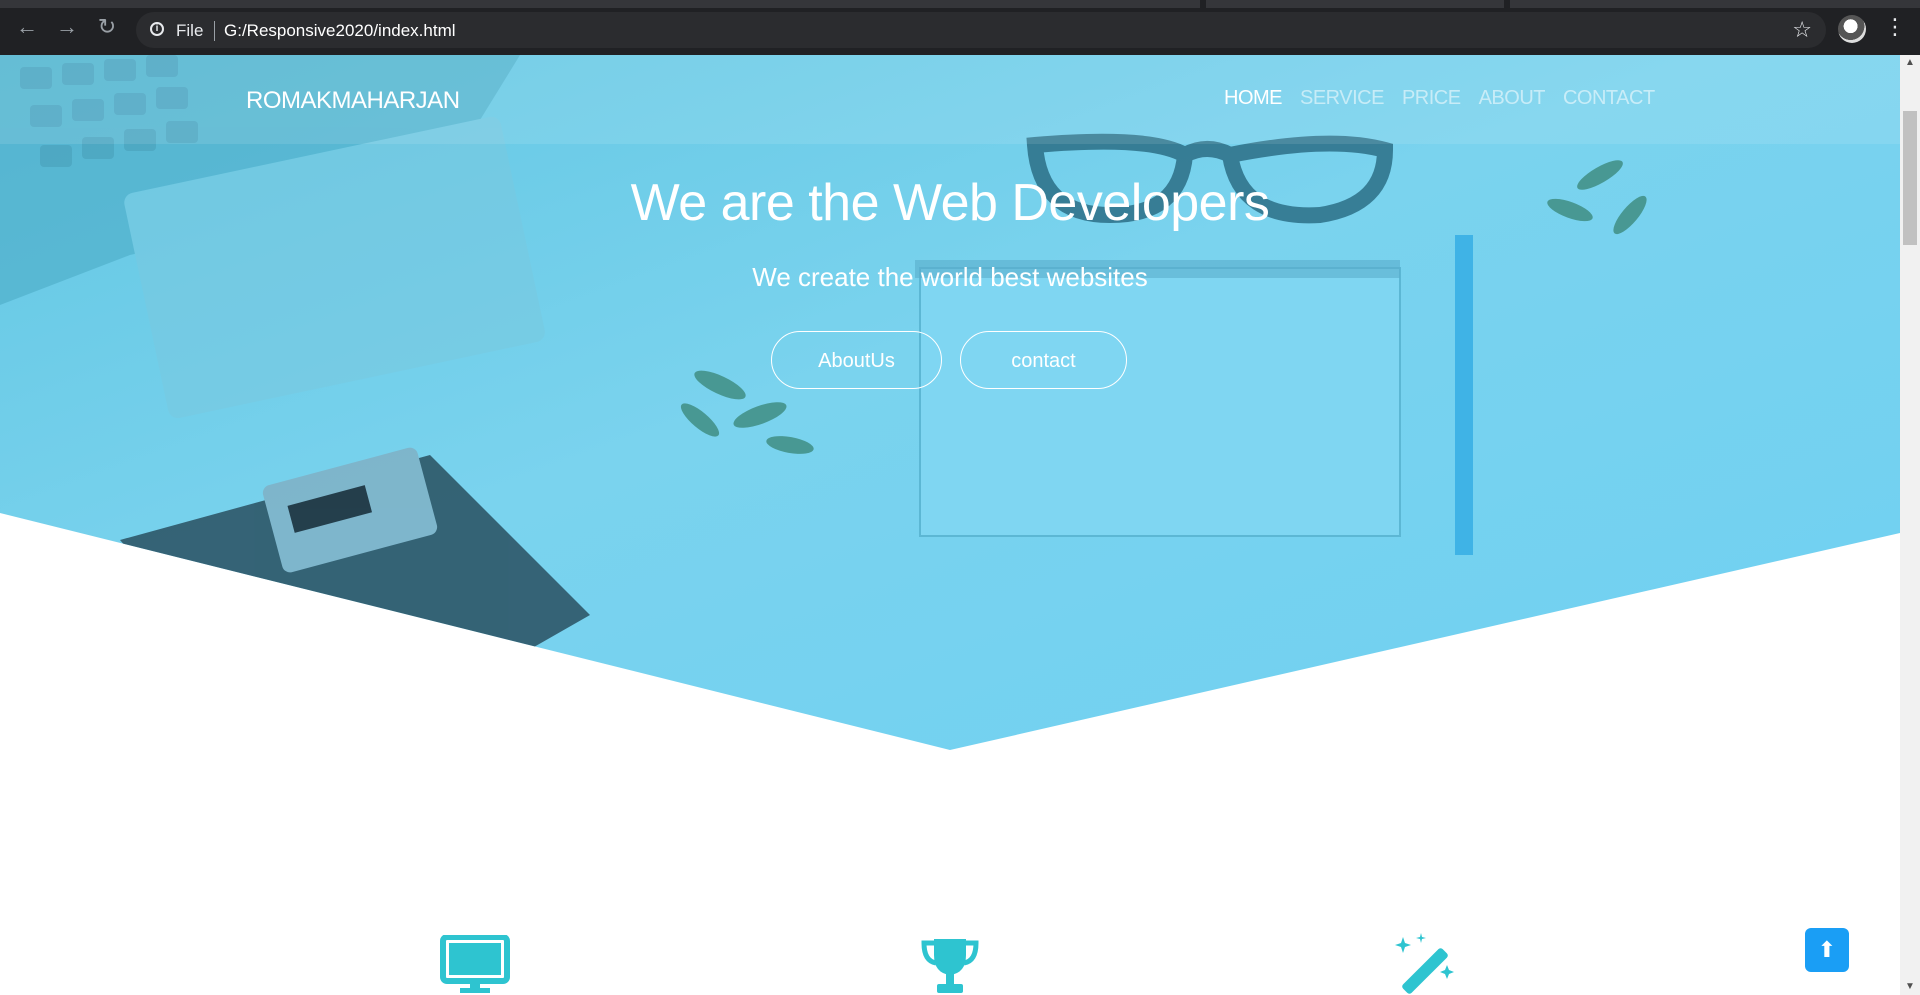 The image size is (1920, 995). Describe the element at coordinates (1424, 963) in the screenshot. I see `magic-wand-icon` at that location.